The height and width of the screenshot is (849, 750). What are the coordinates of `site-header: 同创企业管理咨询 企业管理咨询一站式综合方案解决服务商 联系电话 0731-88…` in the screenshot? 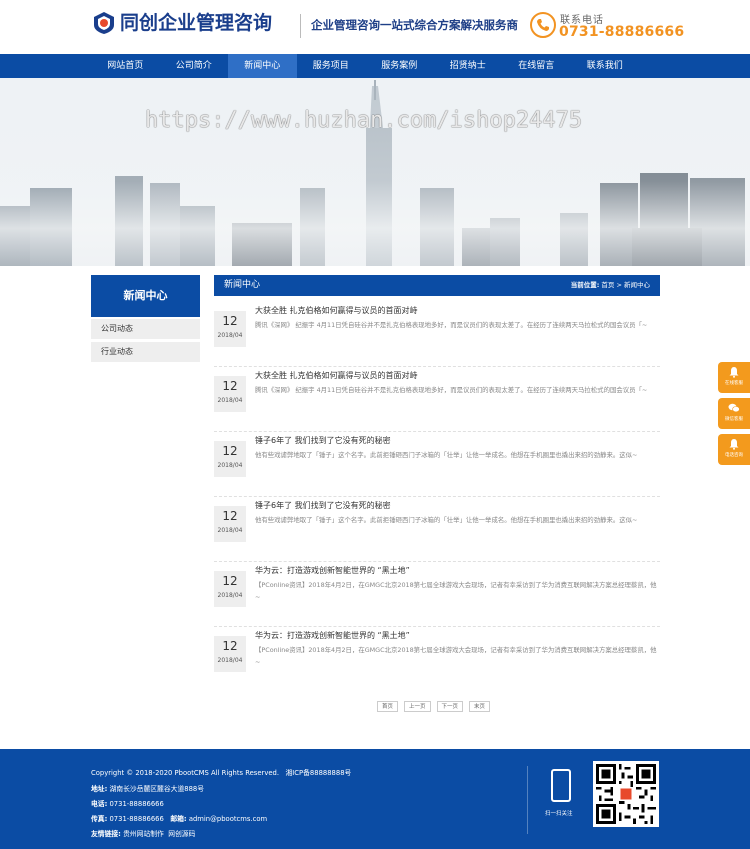 It's located at (375, 27).